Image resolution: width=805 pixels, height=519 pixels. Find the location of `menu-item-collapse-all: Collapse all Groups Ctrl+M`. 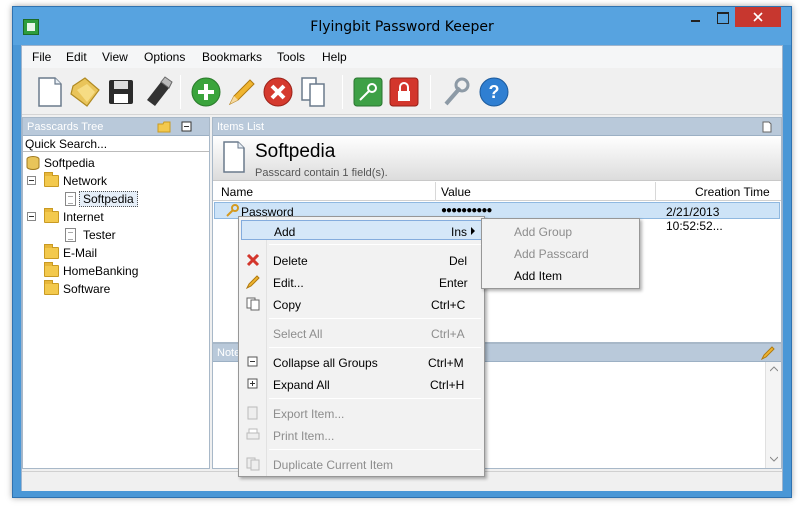

menu-item-collapse-all: Collapse all Groups Ctrl+M is located at coordinates (361, 362).